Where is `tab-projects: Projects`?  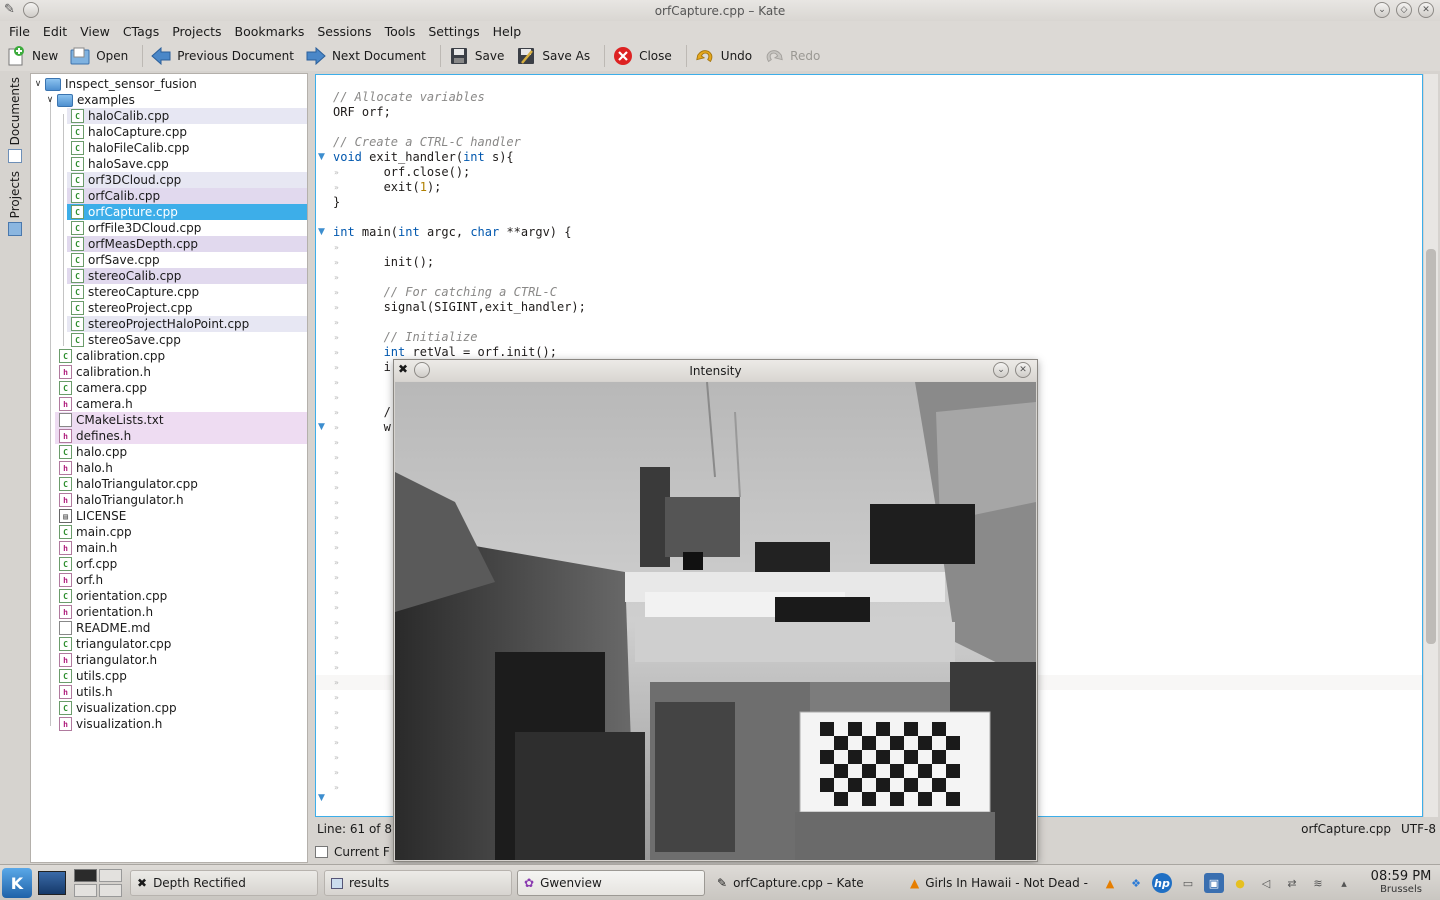
tab-projects: Projects is located at coordinates (15, 204).